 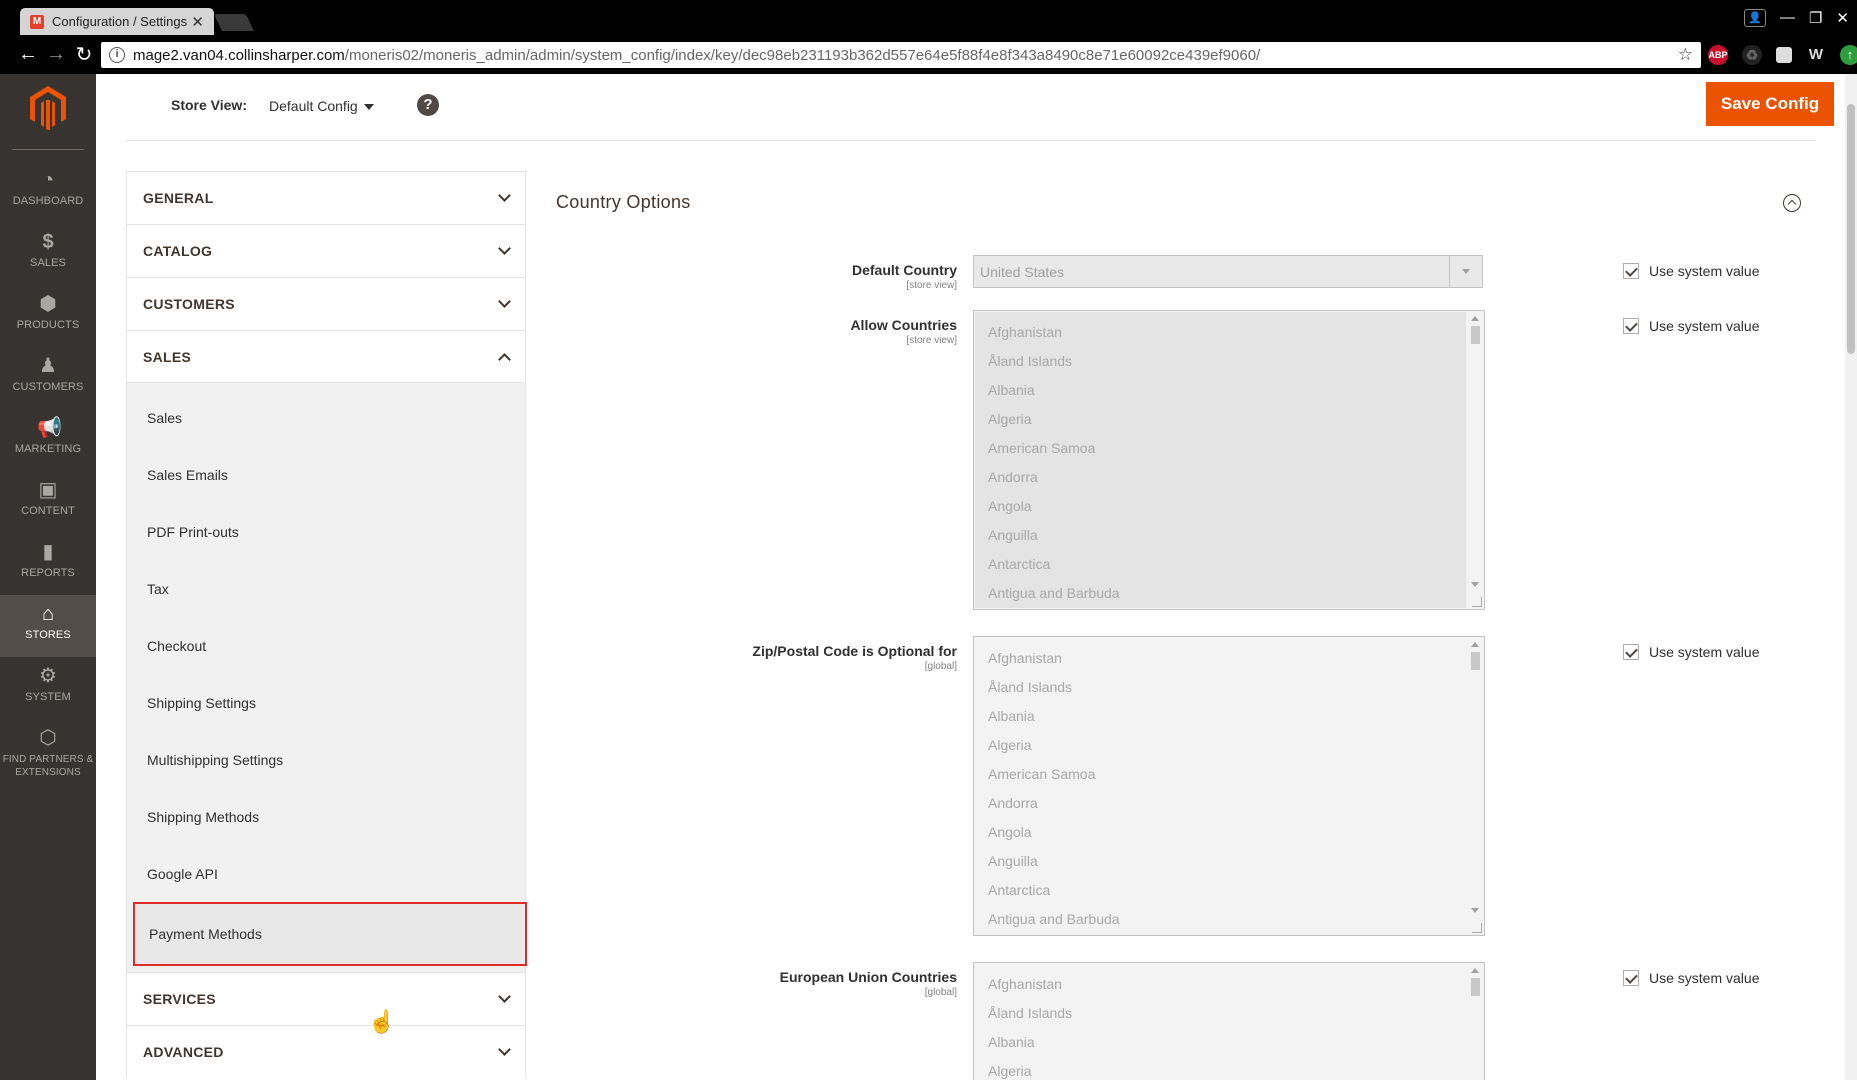 I want to click on allow-countries-use-system: Use system value, so click(x=1691, y=326).